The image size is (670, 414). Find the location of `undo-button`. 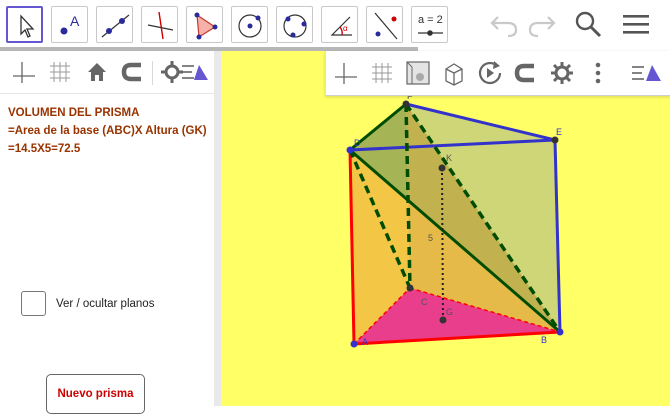

undo-button is located at coordinates (504, 26).